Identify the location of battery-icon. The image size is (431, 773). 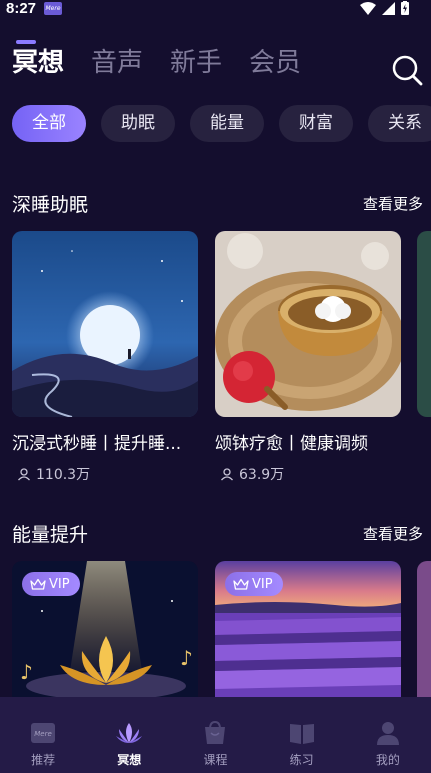
(405, 8).